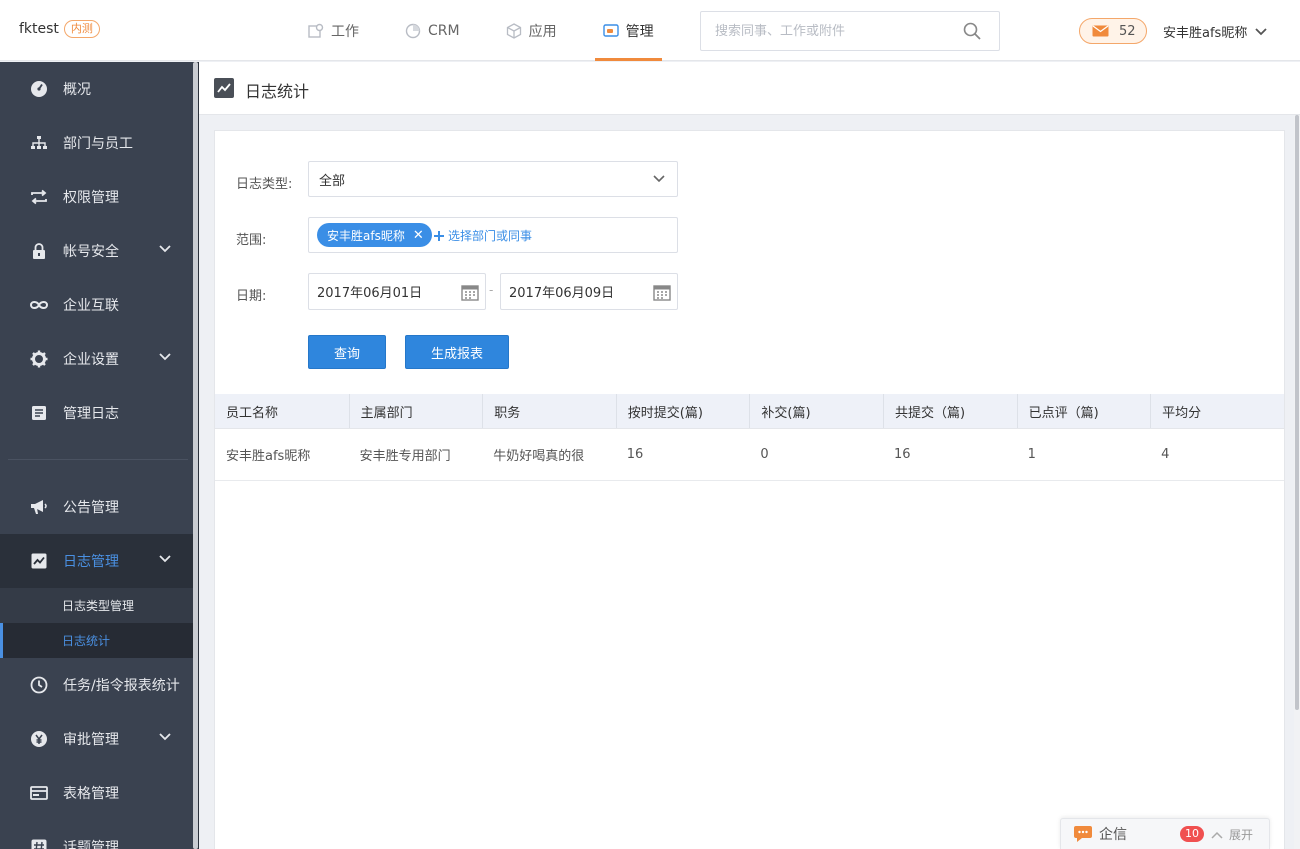 This screenshot has width=1300, height=849. I want to click on column-header-department: 主属部门, so click(415, 411).